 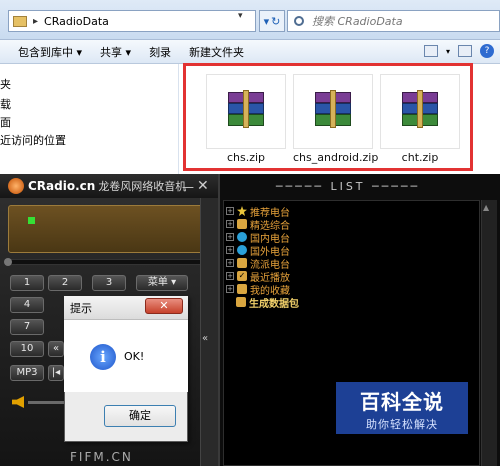 What do you see at coordinates (465, 51) in the screenshot?
I see `preview-pane-icon` at bounding box center [465, 51].